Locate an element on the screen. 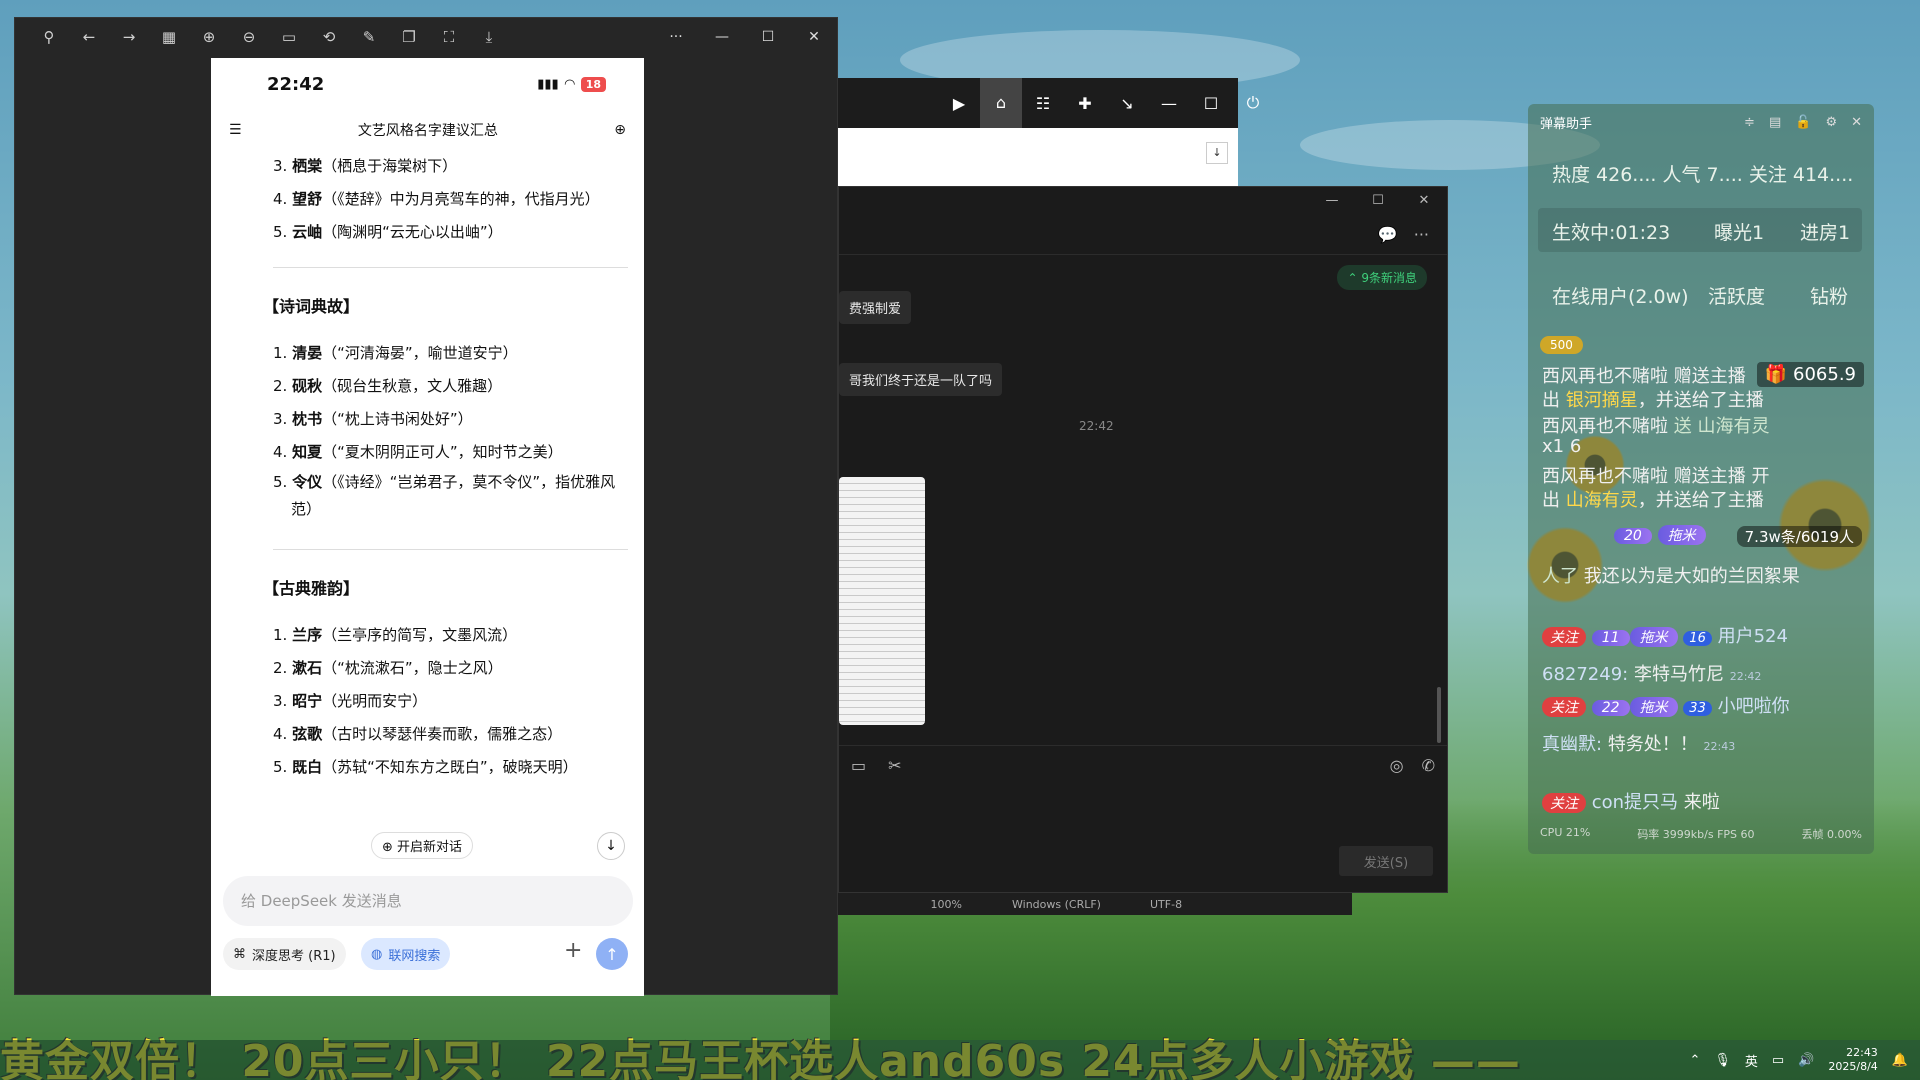  list-item: 4. 知夏（“夏木阴阴正可人”，知时节之美） is located at coordinates (418, 452).